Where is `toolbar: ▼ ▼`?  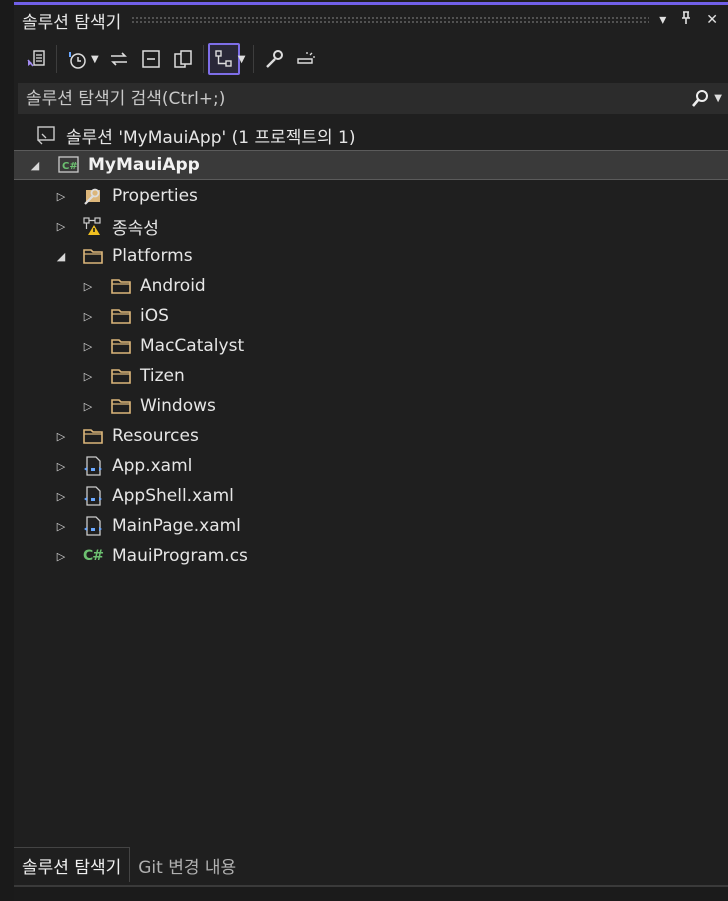
toolbar: ▼ ▼ is located at coordinates (371, 59).